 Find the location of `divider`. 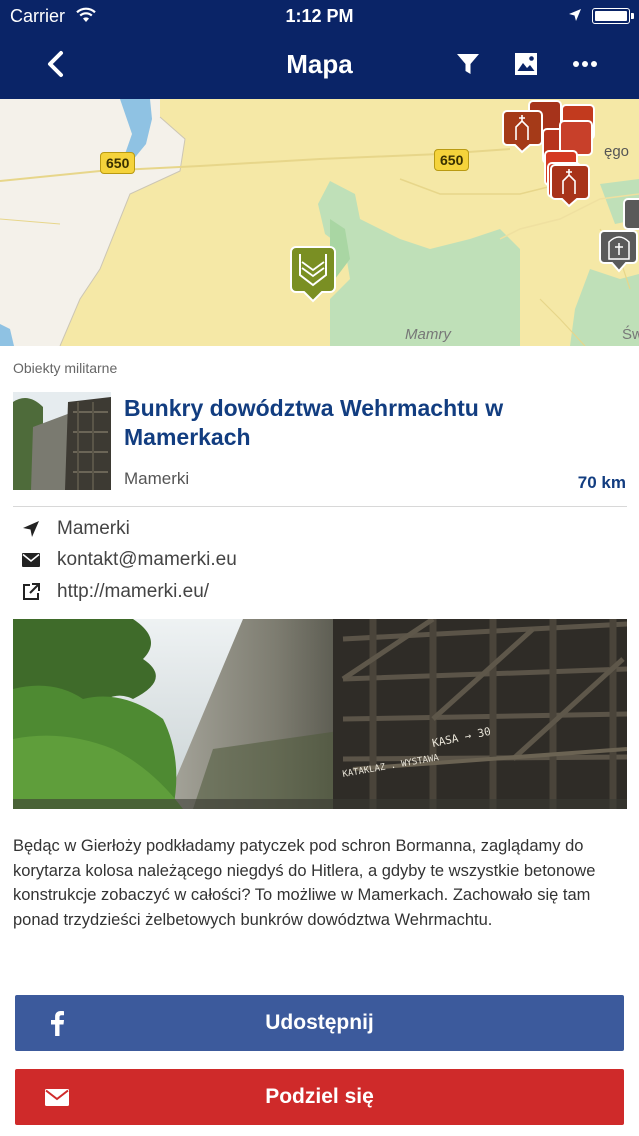

divider is located at coordinates (320, 506).